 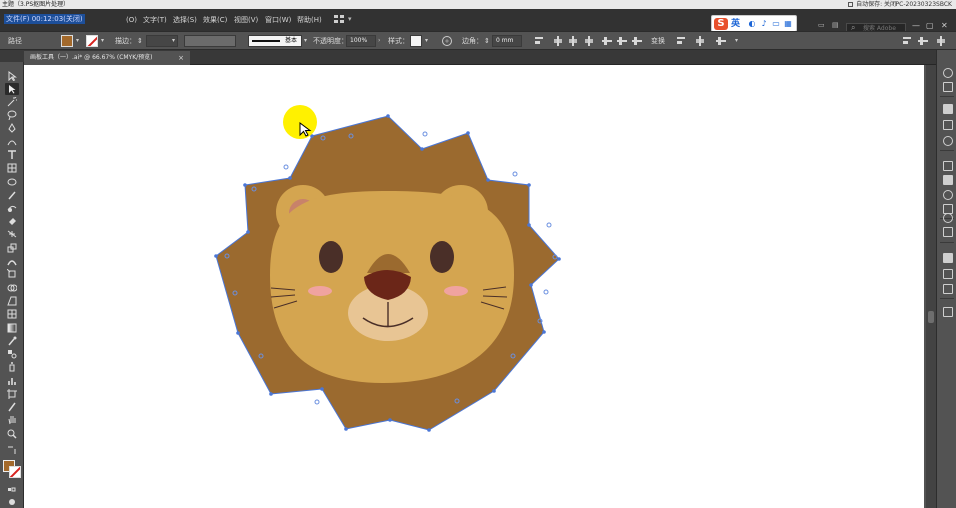 I want to click on brush-dropdown-icon: ▾, so click(x=305, y=40).